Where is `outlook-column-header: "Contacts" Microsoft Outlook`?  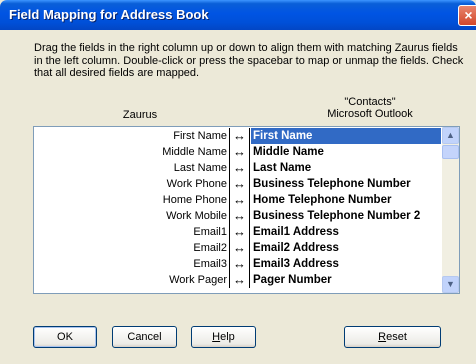
outlook-column-header: "Contacts" Microsoft Outlook is located at coordinates (370, 108).